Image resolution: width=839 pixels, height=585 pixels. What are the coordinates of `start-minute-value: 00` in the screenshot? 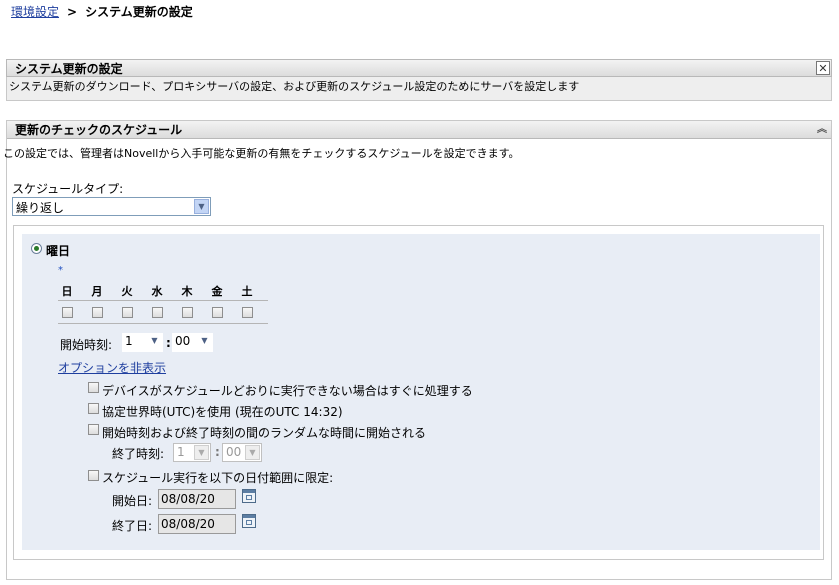 It's located at (183, 341).